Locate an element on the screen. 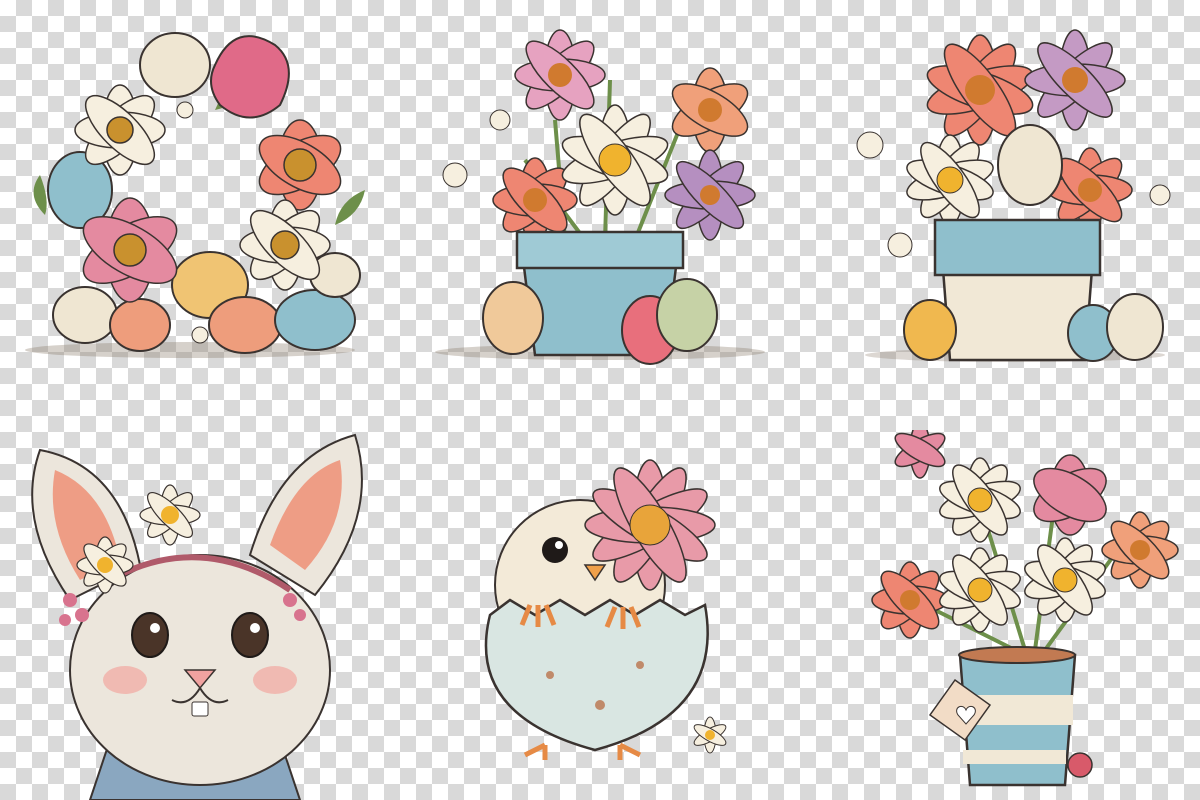 This screenshot has height=800, width=1200. wreath-art is located at coordinates (195, 195).